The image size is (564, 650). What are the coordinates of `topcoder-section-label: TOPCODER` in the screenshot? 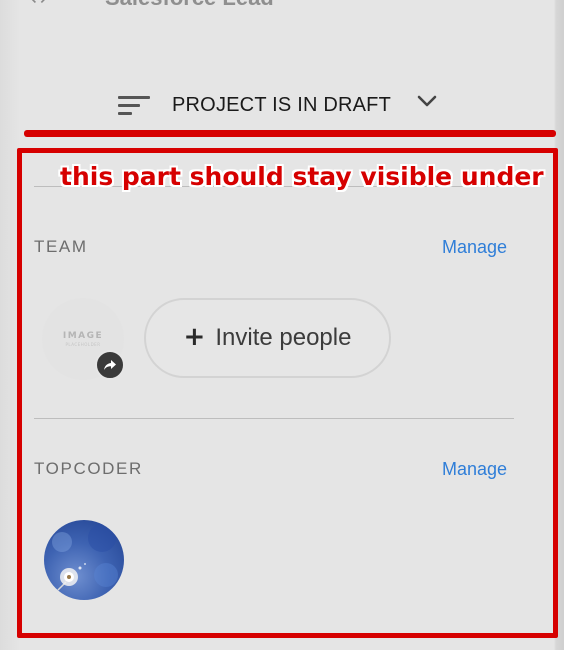 It's located at (88, 468).